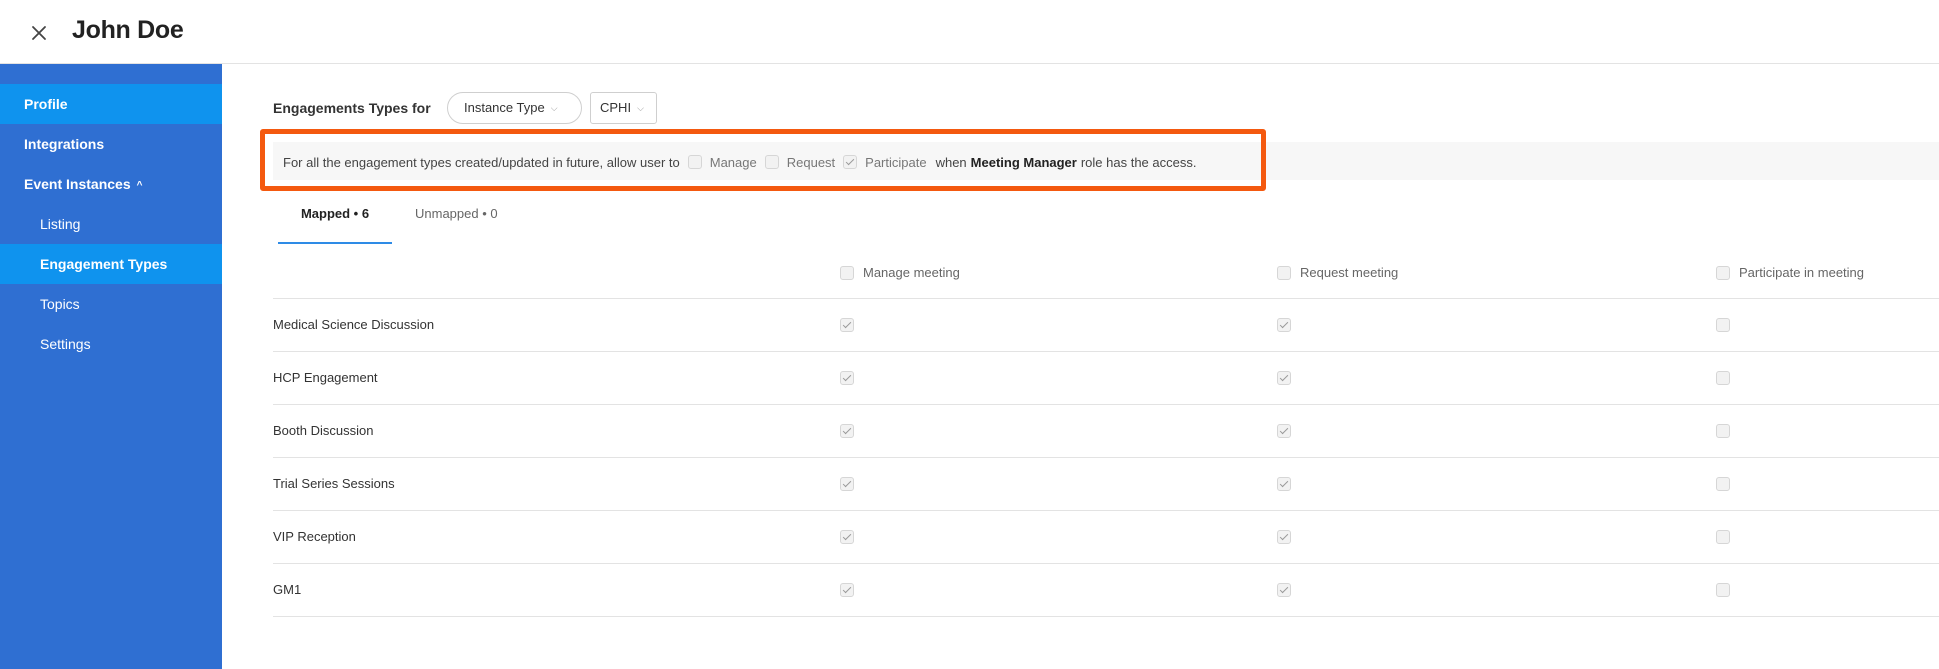 The width and height of the screenshot is (1939, 669). Describe the element at coordinates (111, 304) in the screenshot. I see `sidebar-item-topics: Topics` at that location.